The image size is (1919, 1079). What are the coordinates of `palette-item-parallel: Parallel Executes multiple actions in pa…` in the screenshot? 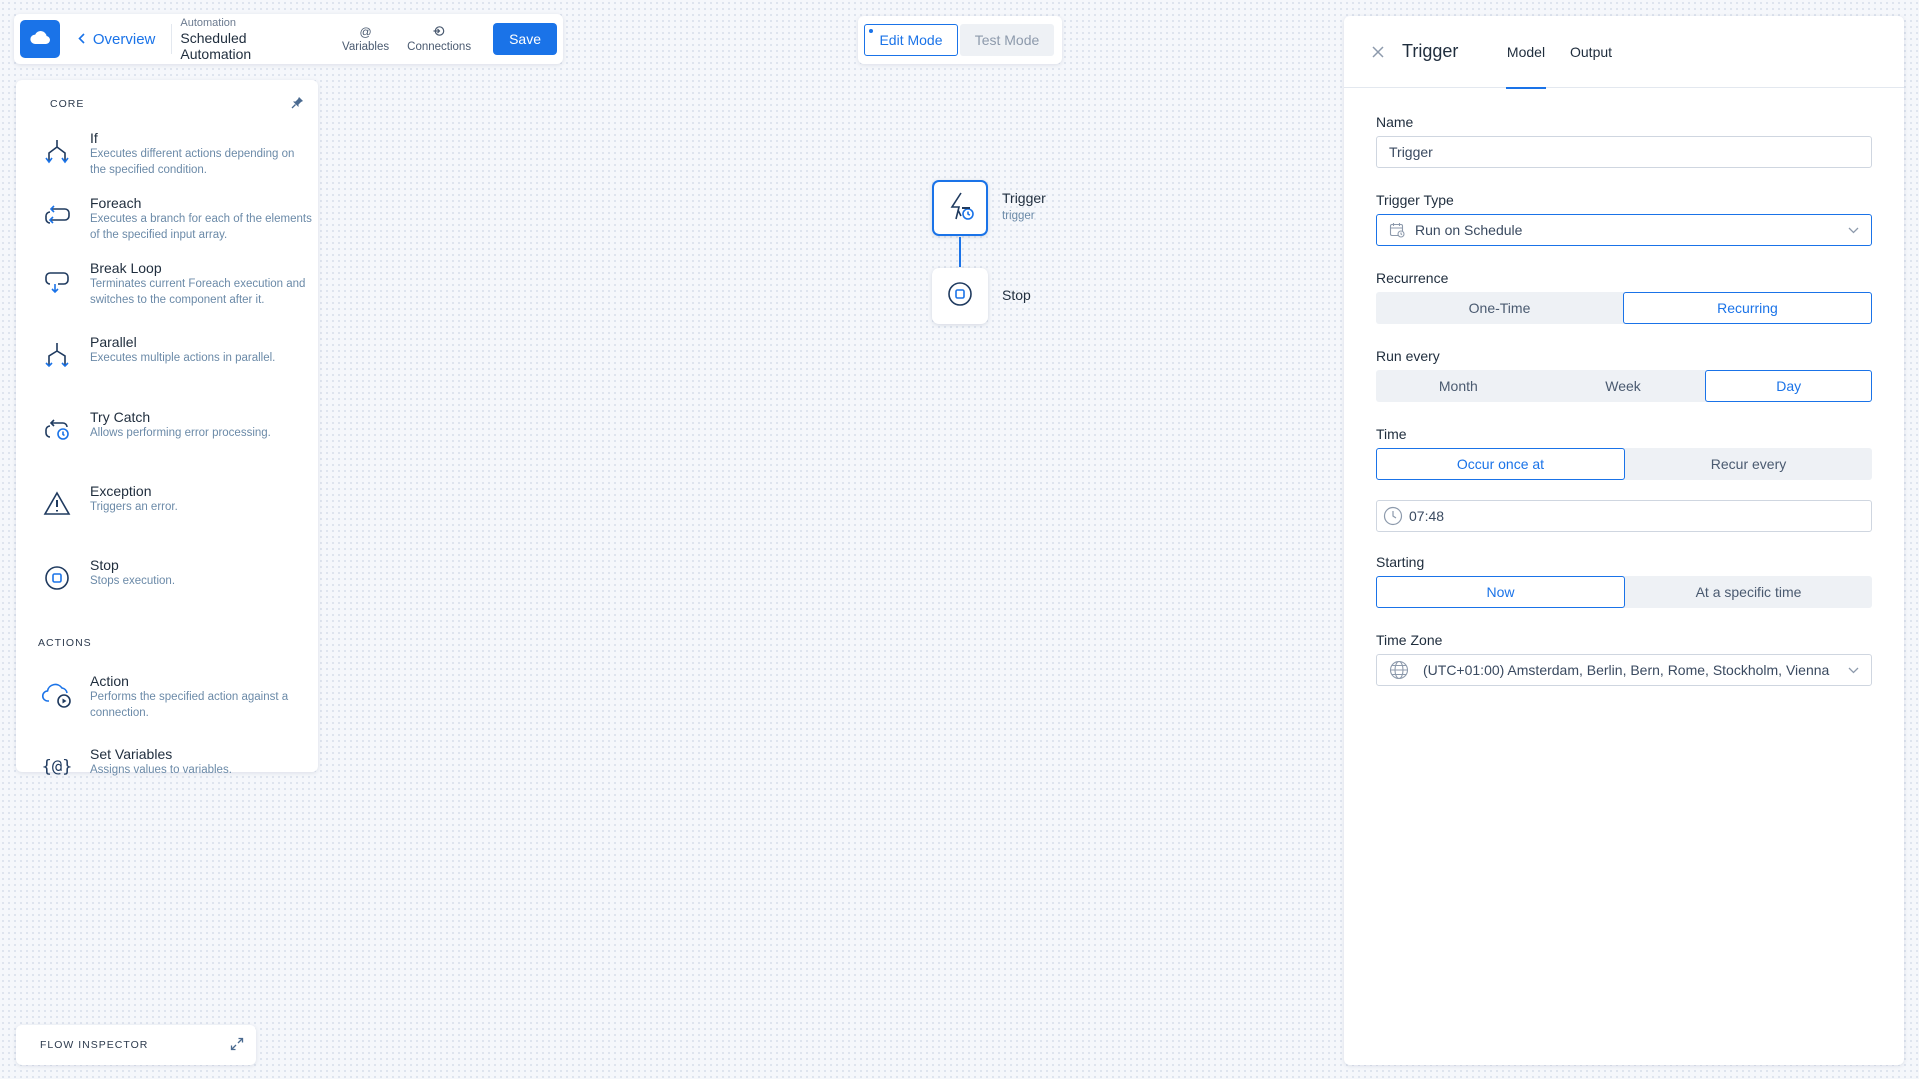 It's located at (167, 354).